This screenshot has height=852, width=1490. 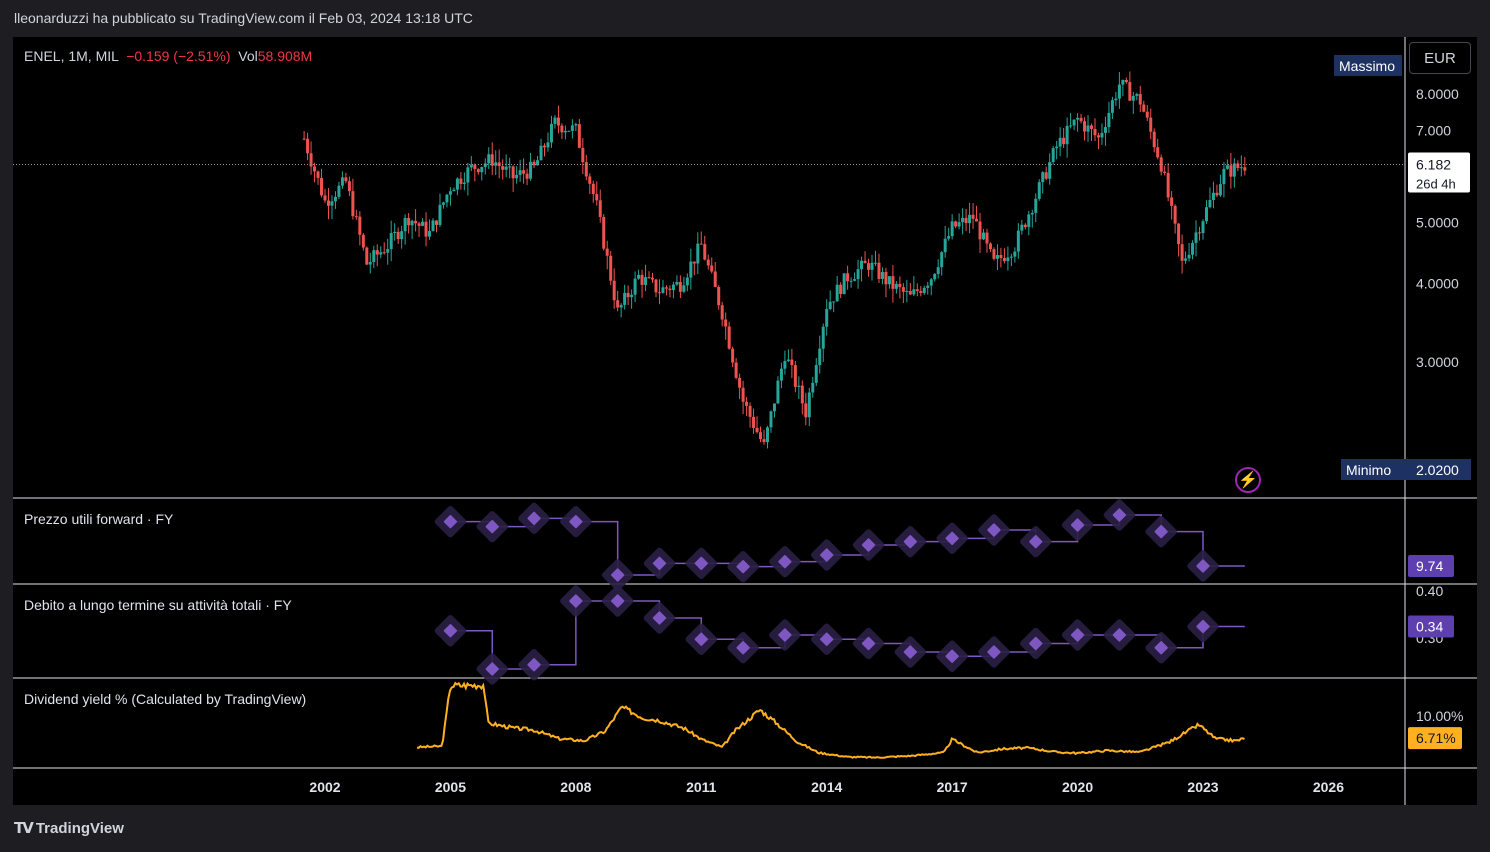 I want to click on symbol-legend: ENEL, 1M, MIL −0.159 (−2.51%) Vol58.908M, so click(x=168, y=56).